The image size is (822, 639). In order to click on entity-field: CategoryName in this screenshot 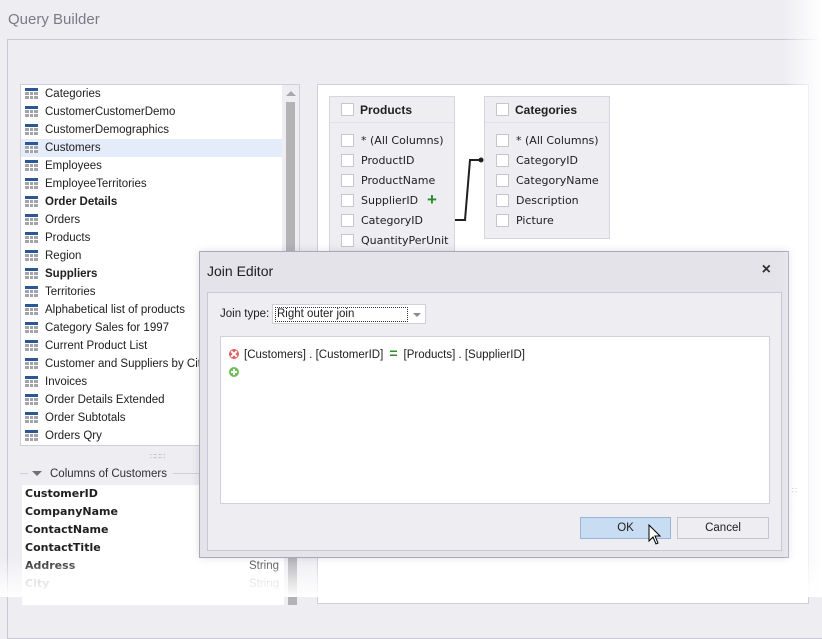, I will do `click(547, 181)`.